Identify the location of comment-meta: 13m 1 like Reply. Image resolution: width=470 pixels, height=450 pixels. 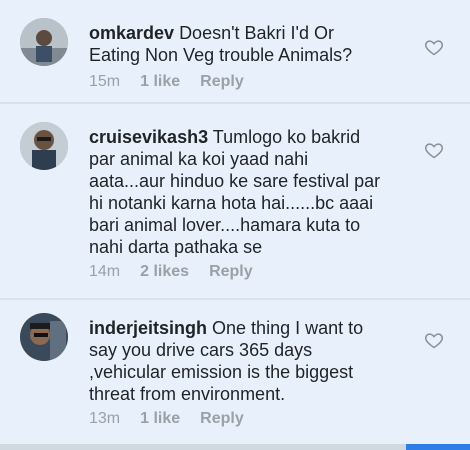
(166, 419).